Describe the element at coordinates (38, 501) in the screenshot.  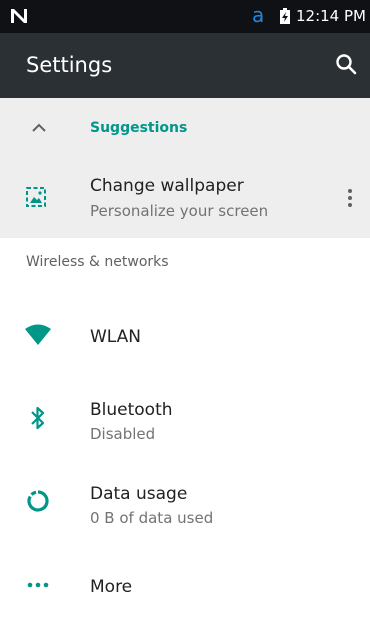
I see `data-usage-icon` at that location.